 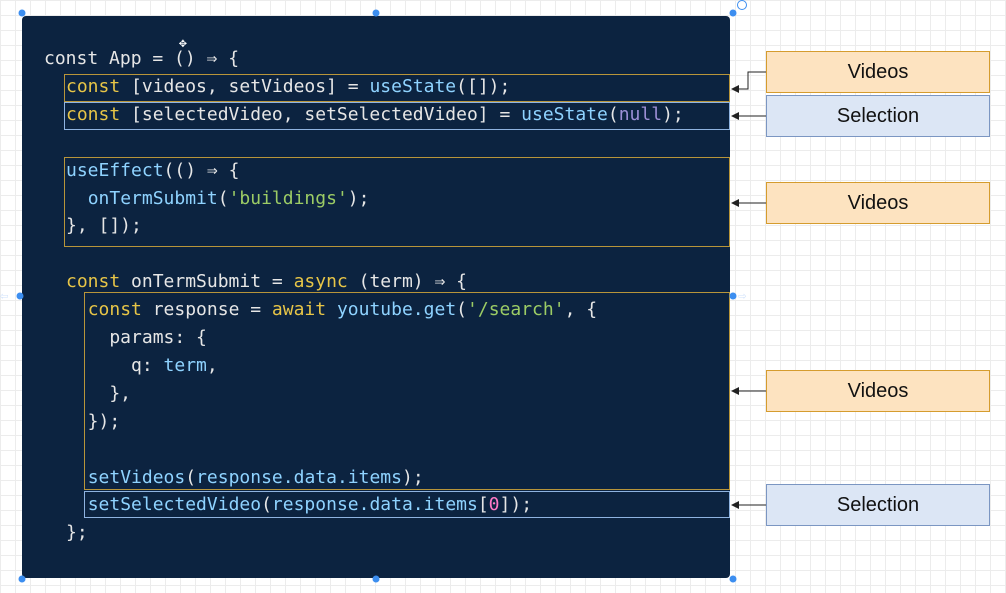 I want to click on label-videos-3: Videos, so click(x=878, y=391).